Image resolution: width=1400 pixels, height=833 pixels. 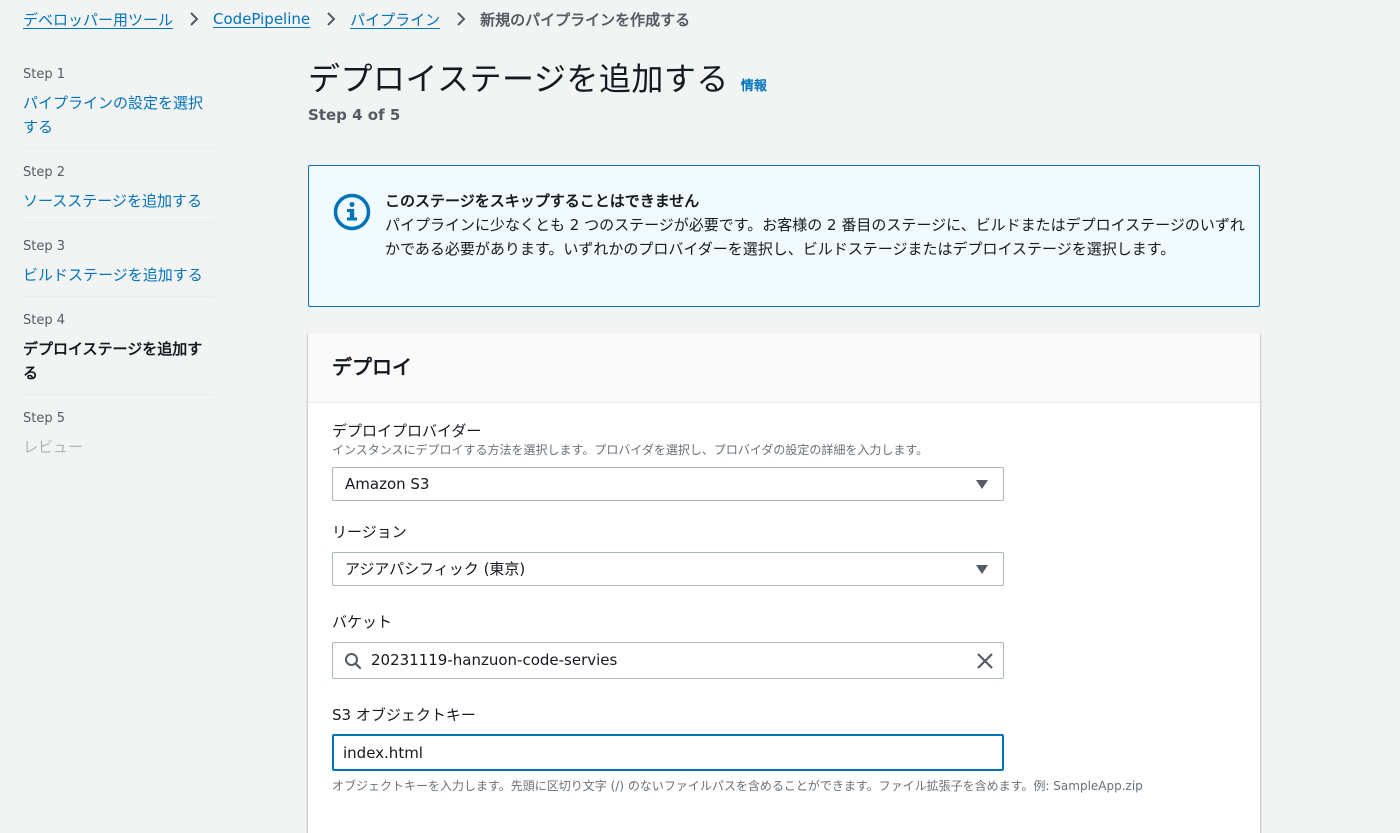 I want to click on step-number: Step 4, so click(x=44, y=320).